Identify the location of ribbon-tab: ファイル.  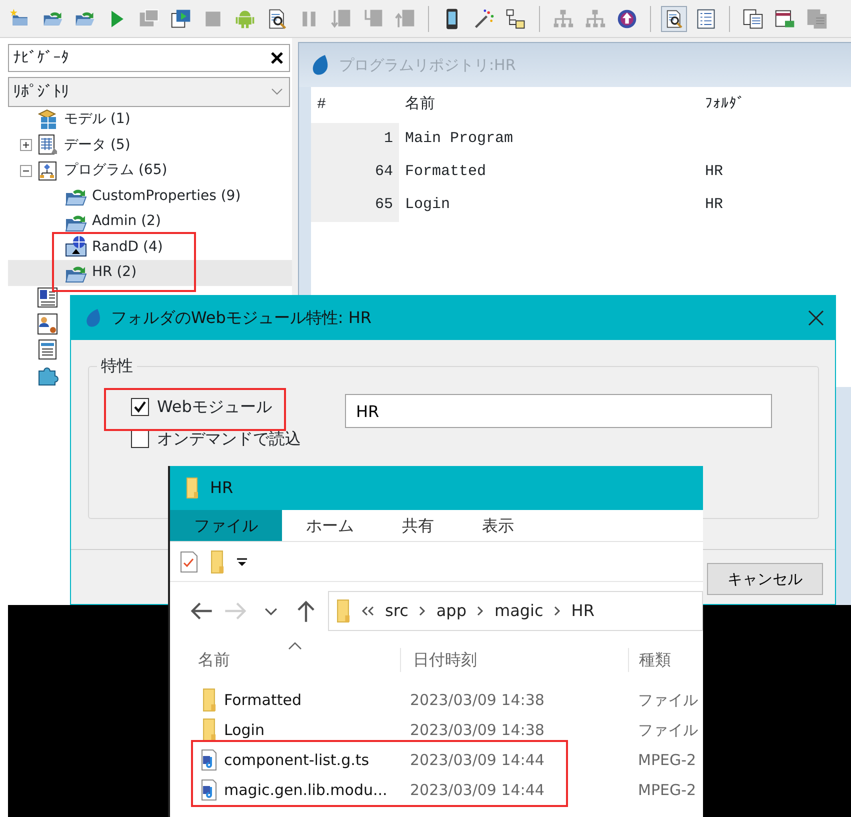
(226, 525).